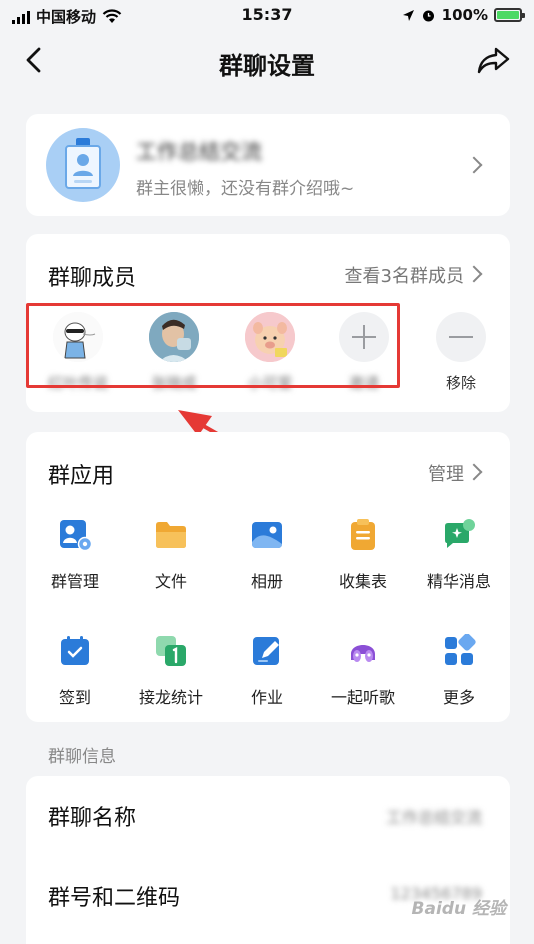  I want to click on app-label: 精华消息, so click(458, 581).